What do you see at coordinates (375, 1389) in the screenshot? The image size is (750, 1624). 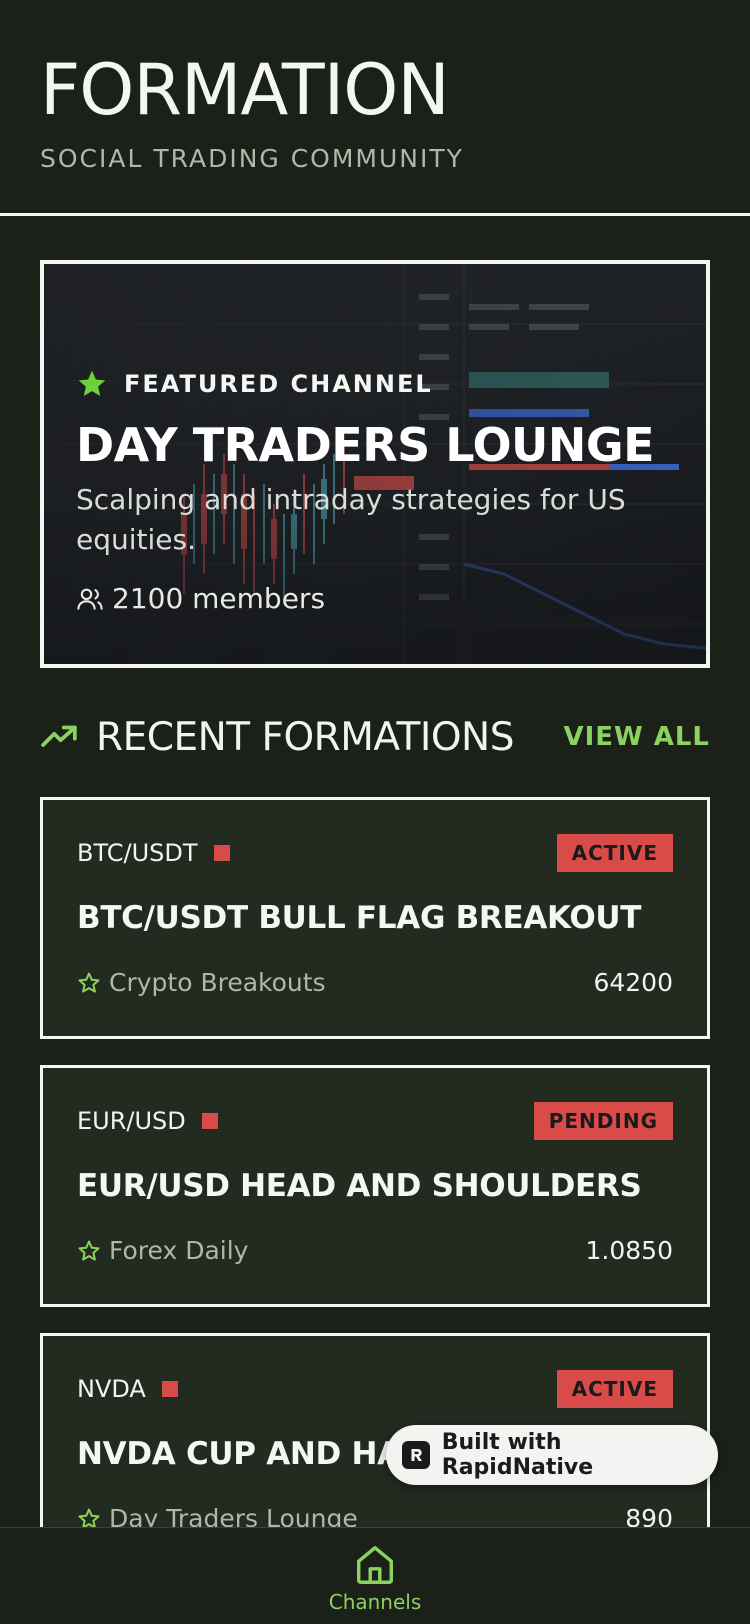 I see `formation-card-header: NVDA ACTIVE` at bounding box center [375, 1389].